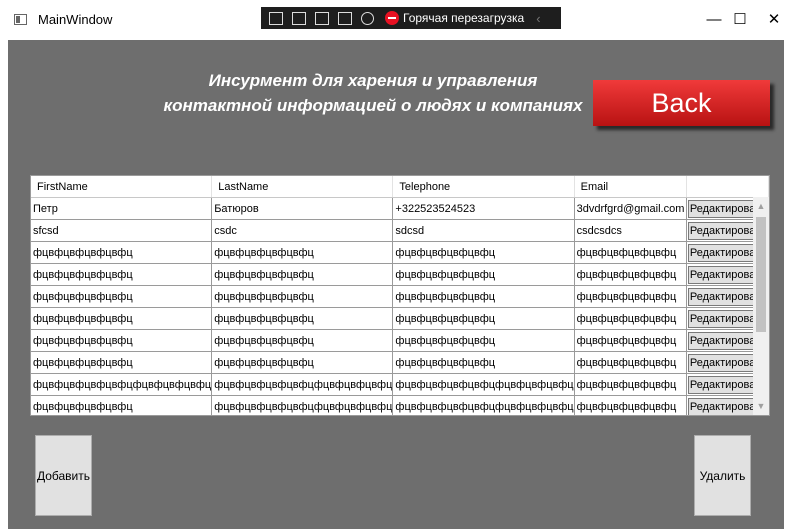  Describe the element at coordinates (299, 18) in the screenshot. I see `pointer-icon` at that location.